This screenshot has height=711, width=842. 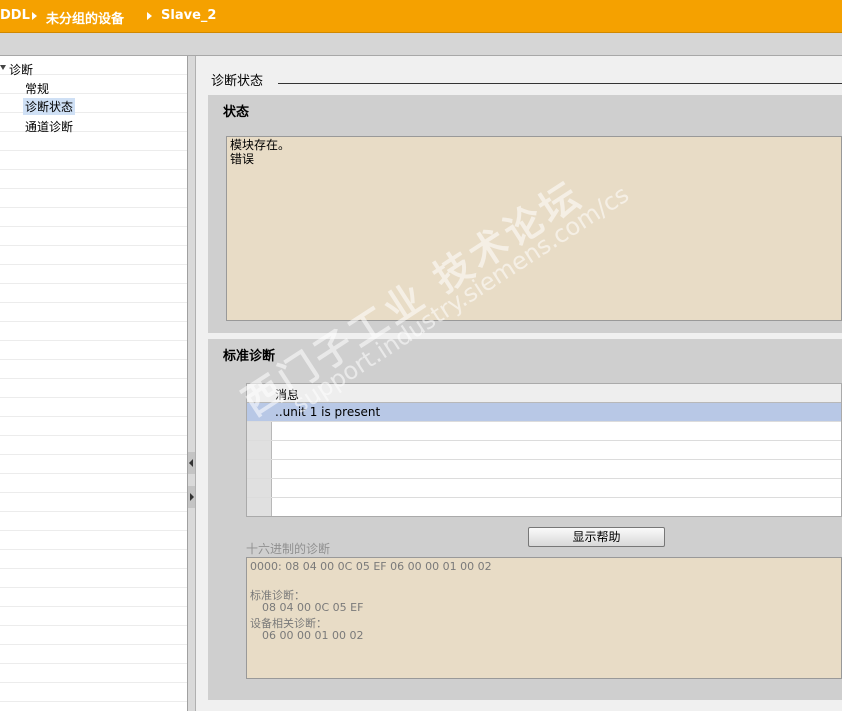 What do you see at coordinates (192, 383) in the screenshot?
I see `pane-splitter` at bounding box center [192, 383].